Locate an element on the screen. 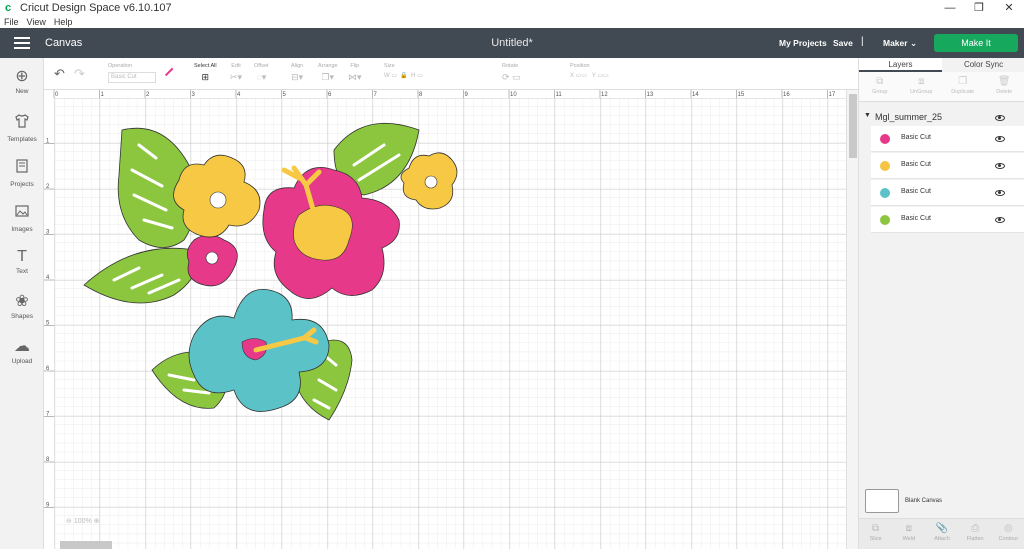  operation-select: Basic Cut is located at coordinates (132, 77).